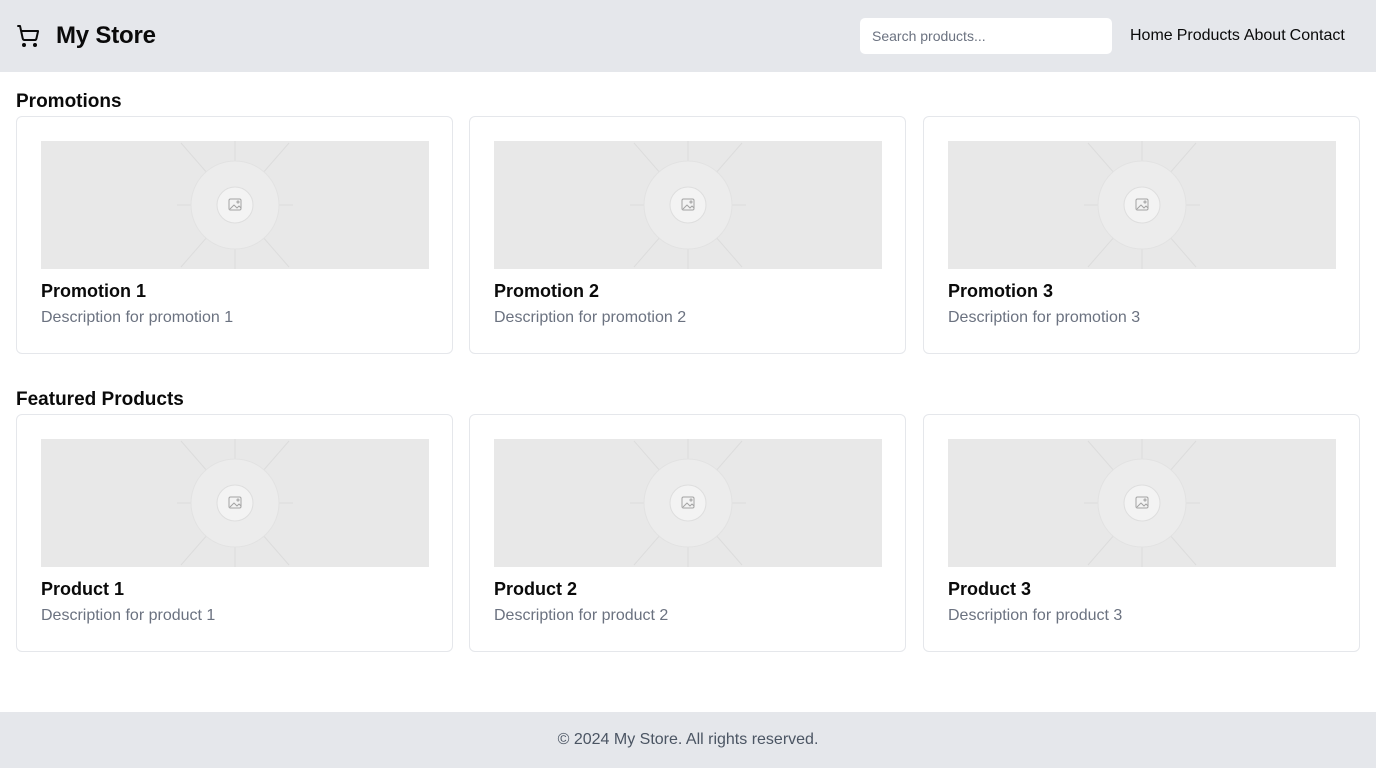 The height and width of the screenshot is (768, 1376). I want to click on brand: My Store, so click(86, 36).